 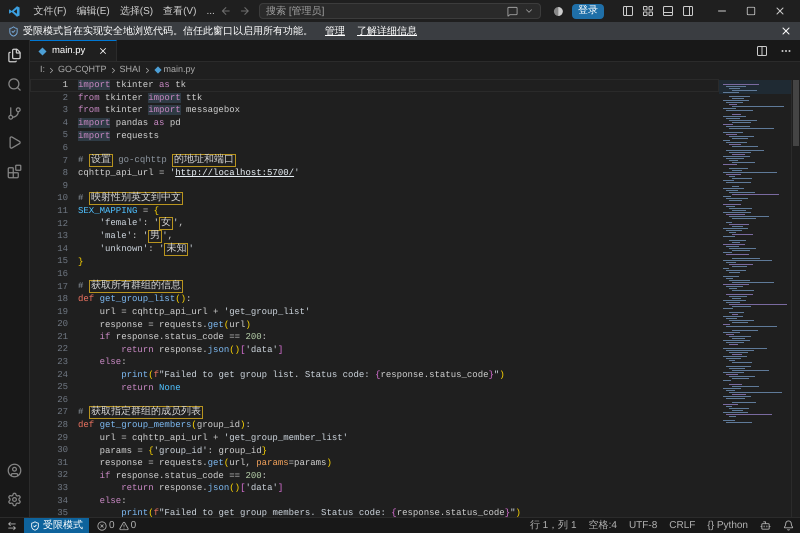 What do you see at coordinates (157, 161) in the screenshot?
I see `code-line: # 设置 go-cqhttp 的地址和端口` at bounding box center [157, 161].